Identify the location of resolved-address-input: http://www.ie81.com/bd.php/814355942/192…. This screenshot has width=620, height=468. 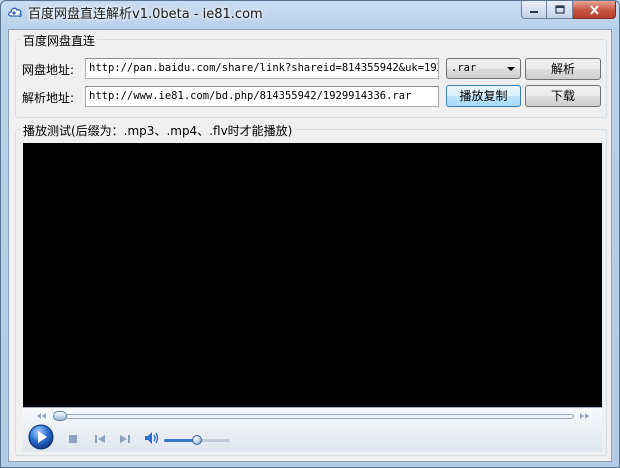
(262, 96).